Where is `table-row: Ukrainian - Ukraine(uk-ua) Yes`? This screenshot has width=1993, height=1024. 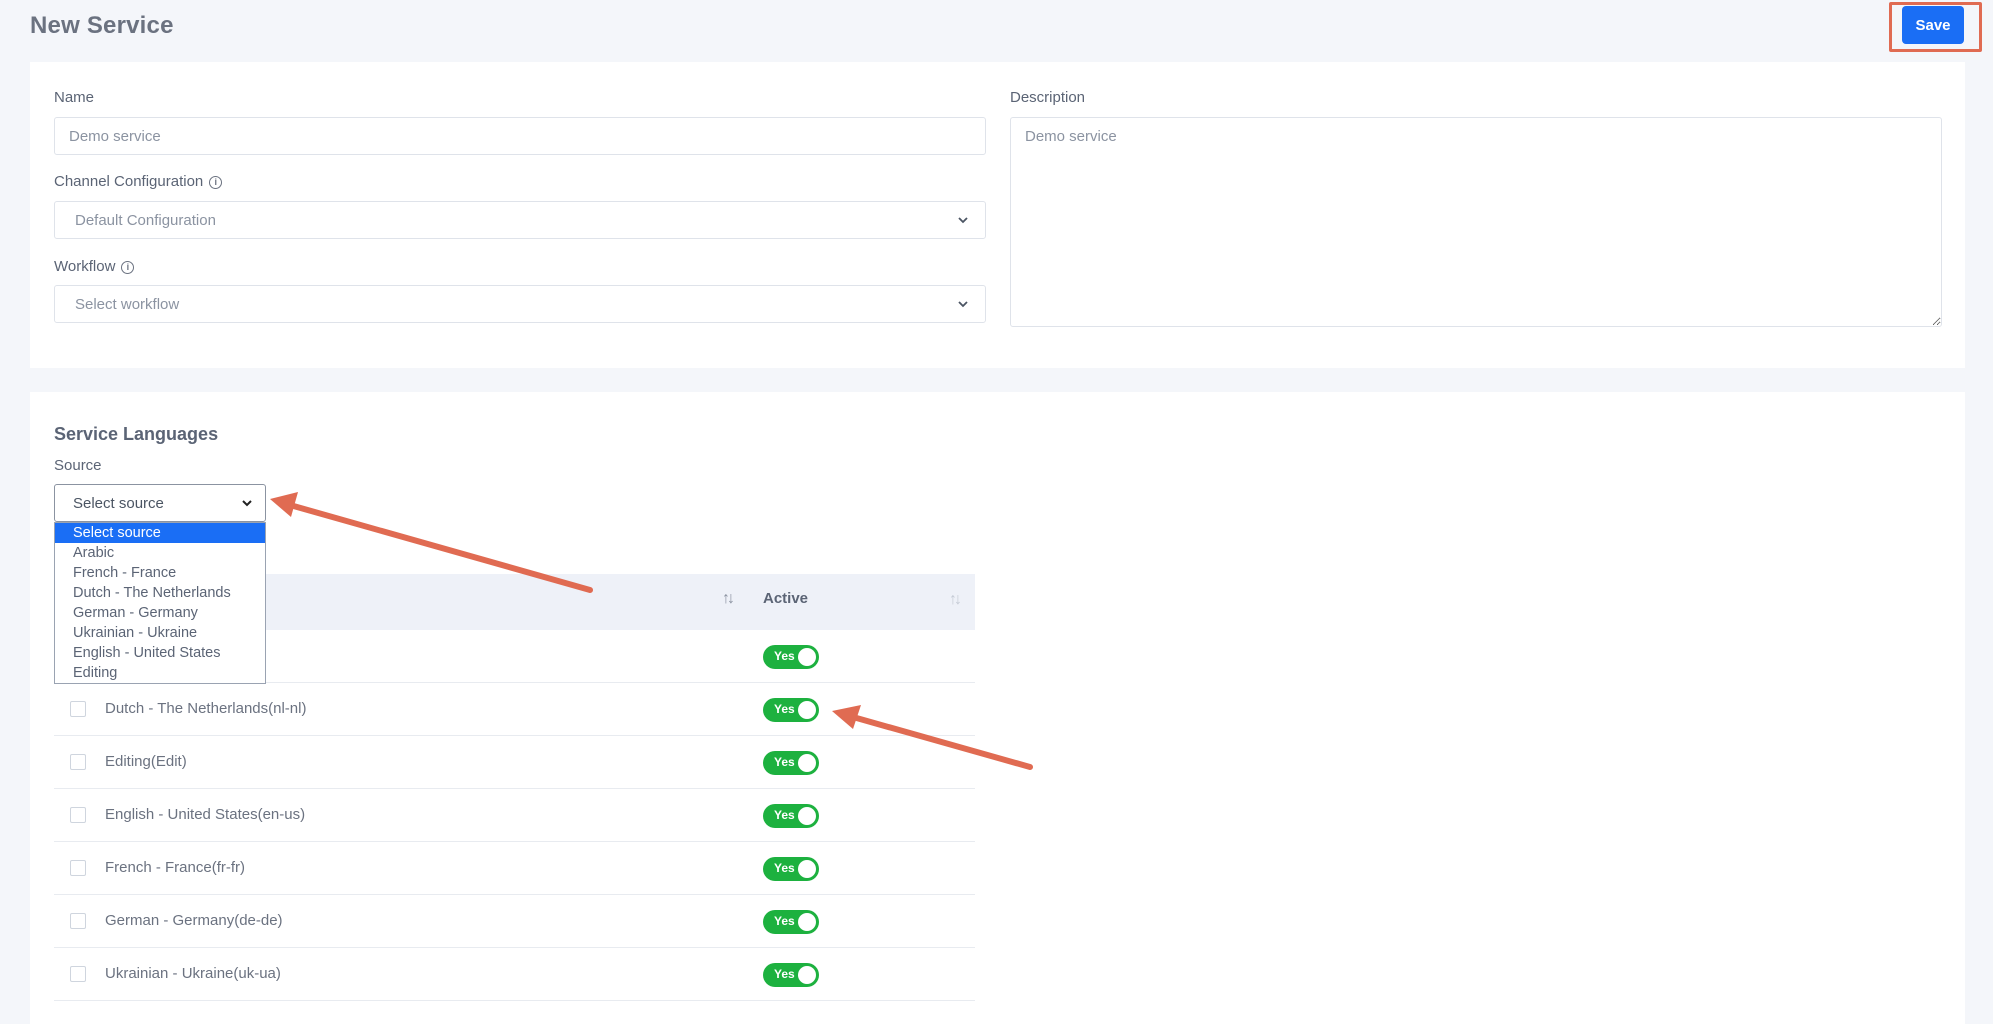
table-row: Ukrainian - Ukraine(uk-ua) Yes is located at coordinates (514, 974).